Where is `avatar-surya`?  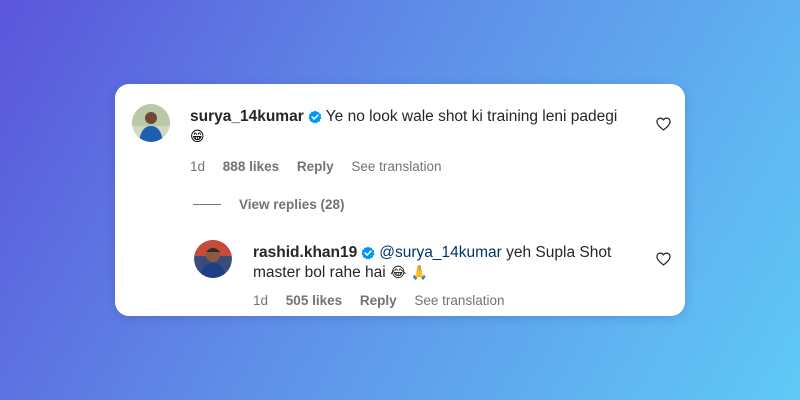
avatar-surya is located at coordinates (151, 123).